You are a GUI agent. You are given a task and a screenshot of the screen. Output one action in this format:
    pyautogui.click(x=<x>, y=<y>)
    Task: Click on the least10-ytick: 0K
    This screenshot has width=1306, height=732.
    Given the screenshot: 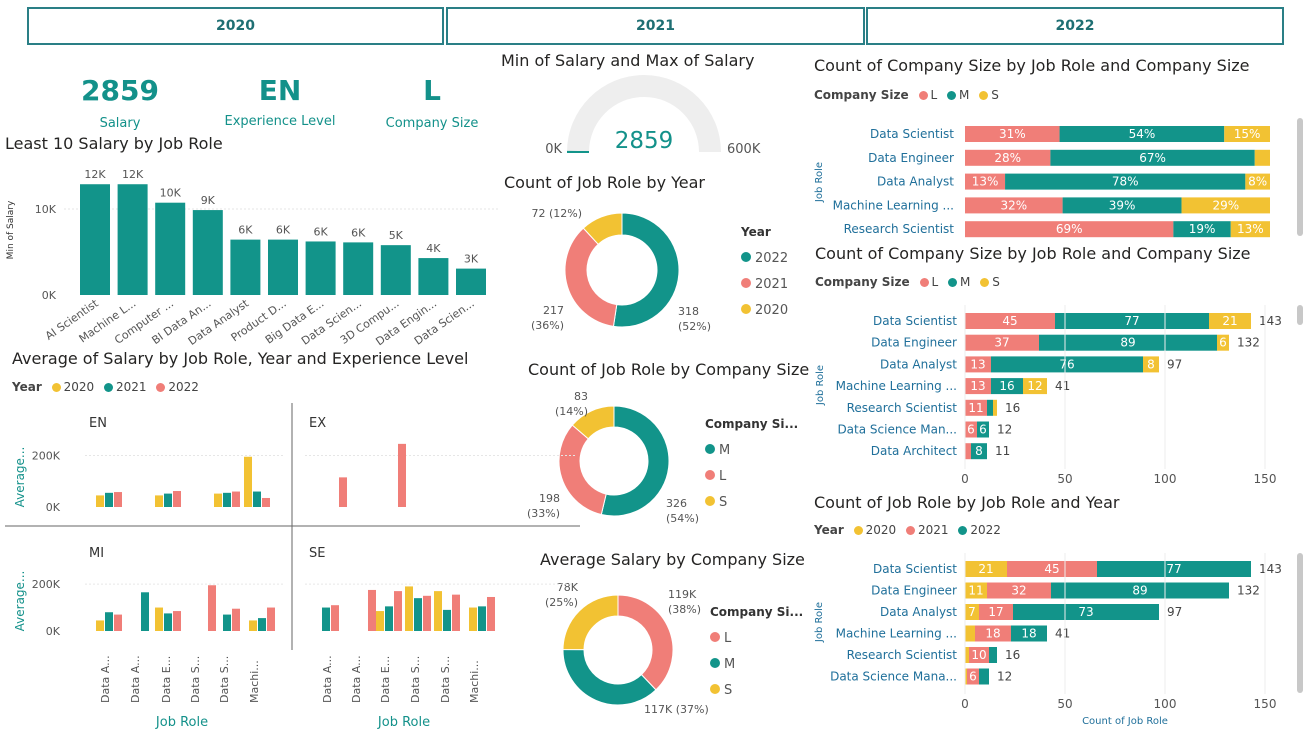 What is the action you would take?
    pyautogui.click(x=49, y=295)
    